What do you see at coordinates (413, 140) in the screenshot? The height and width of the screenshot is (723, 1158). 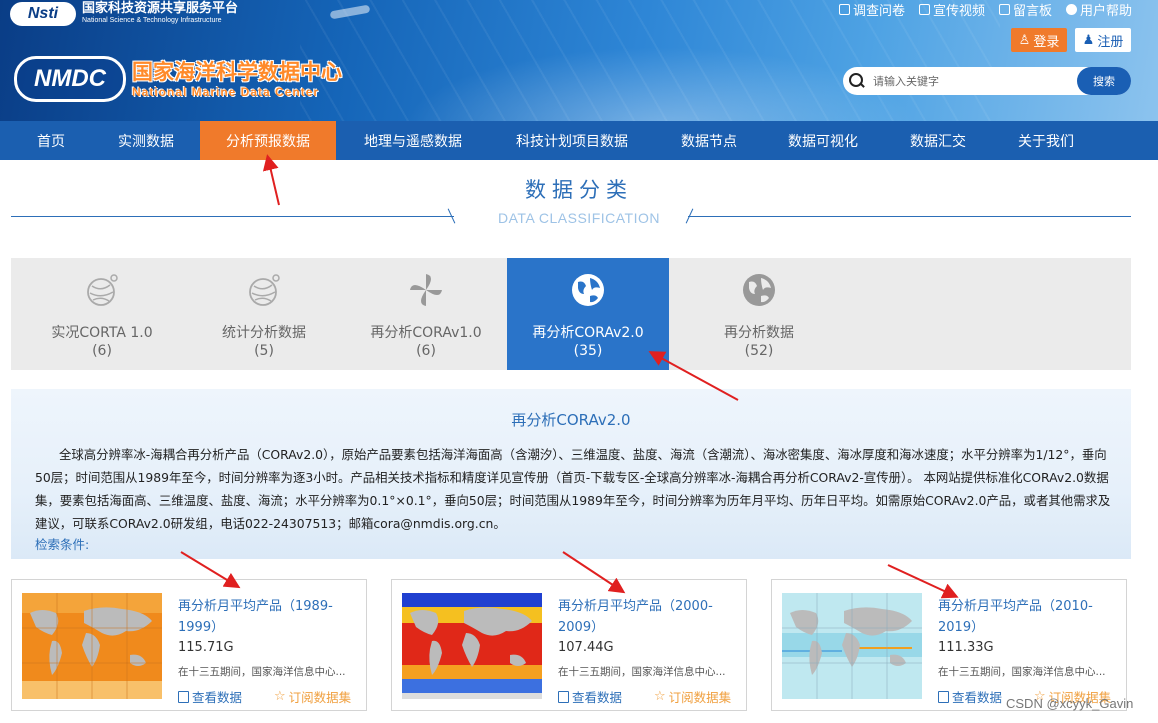 I see `nav-geo-remote-data: 地理与遥感数据` at bounding box center [413, 140].